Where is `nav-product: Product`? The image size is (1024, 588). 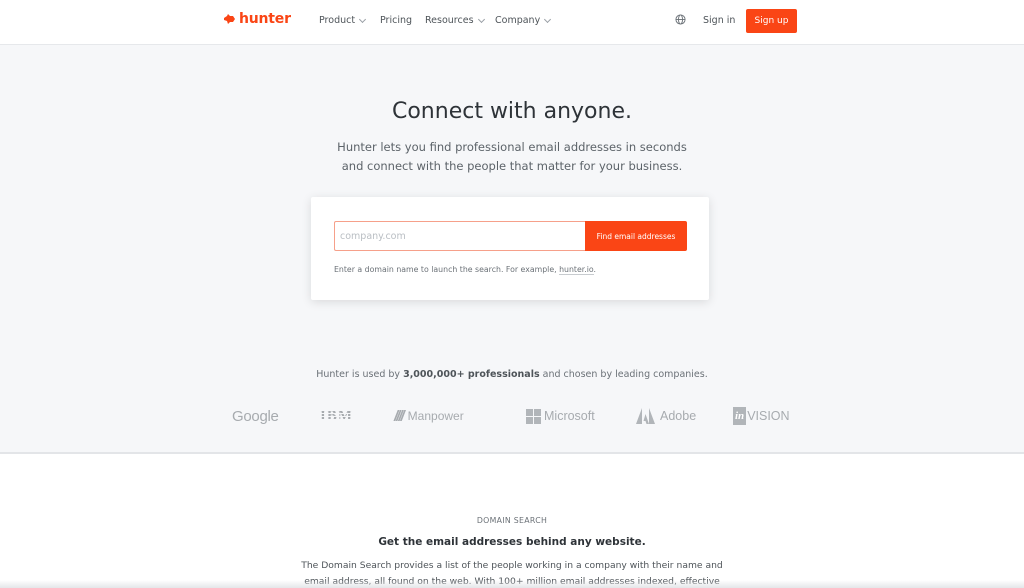 nav-product: Product is located at coordinates (343, 20).